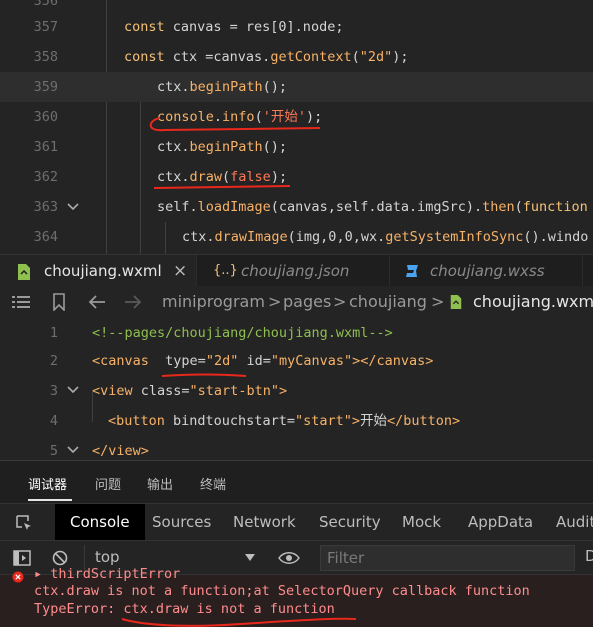  What do you see at coordinates (181, 522) in the screenshot?
I see `tab-sources: Sources` at bounding box center [181, 522].